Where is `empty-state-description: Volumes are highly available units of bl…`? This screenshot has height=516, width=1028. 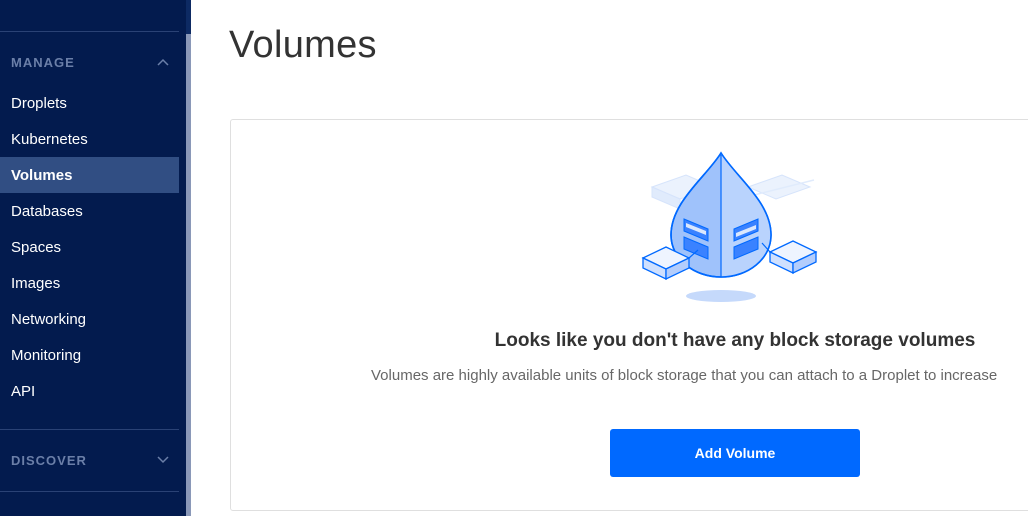 empty-state-description: Volumes are highly available units of bl… is located at coordinates (684, 375).